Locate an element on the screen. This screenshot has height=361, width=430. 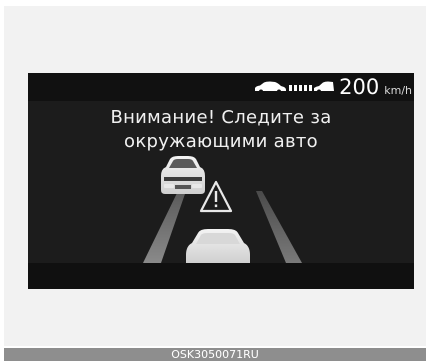
own-car-icon is located at coordinates (218, 246).